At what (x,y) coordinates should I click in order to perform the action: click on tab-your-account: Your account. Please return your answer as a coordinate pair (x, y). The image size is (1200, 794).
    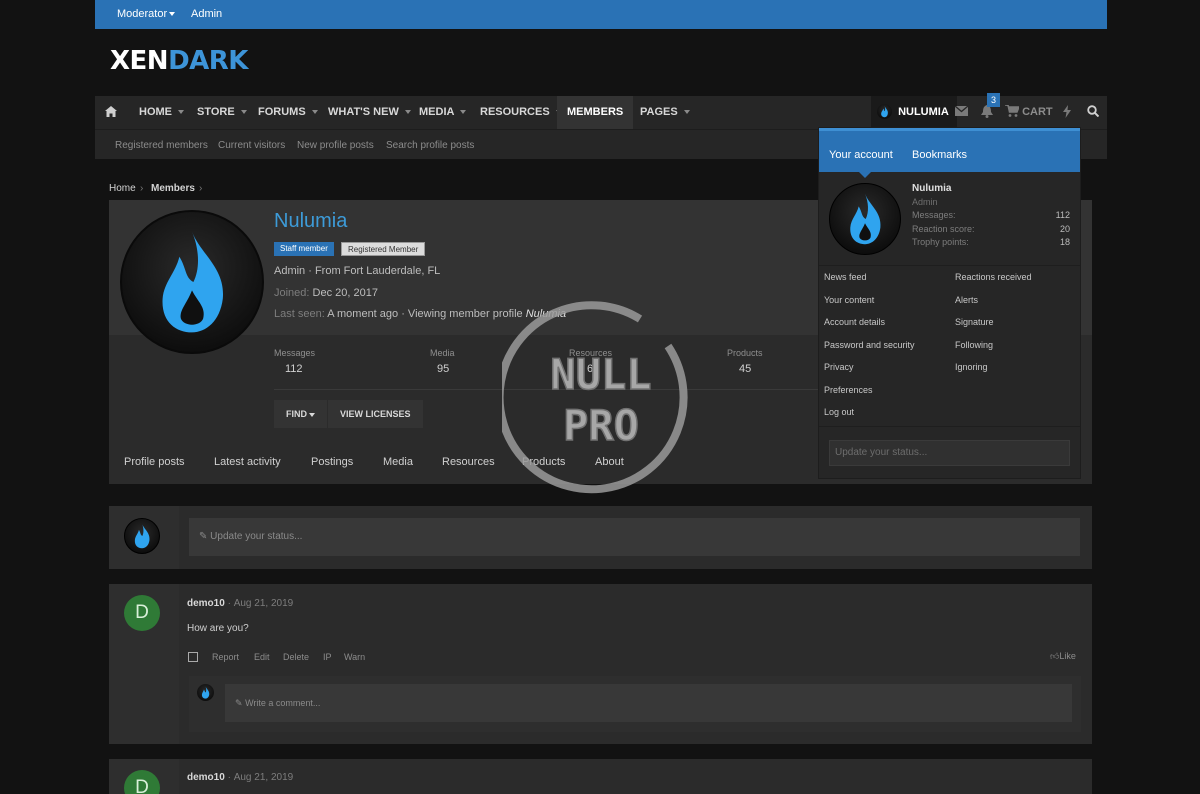
    Looking at the image, I should click on (861, 155).